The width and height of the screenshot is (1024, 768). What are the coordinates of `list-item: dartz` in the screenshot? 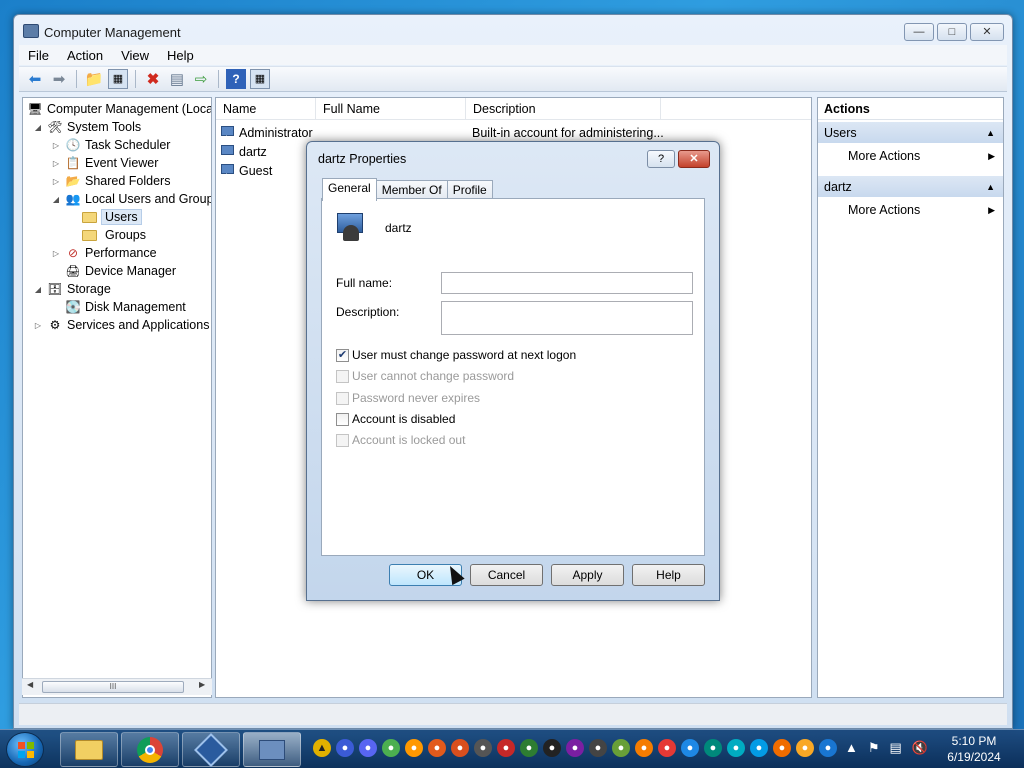 It's located at (243, 151).